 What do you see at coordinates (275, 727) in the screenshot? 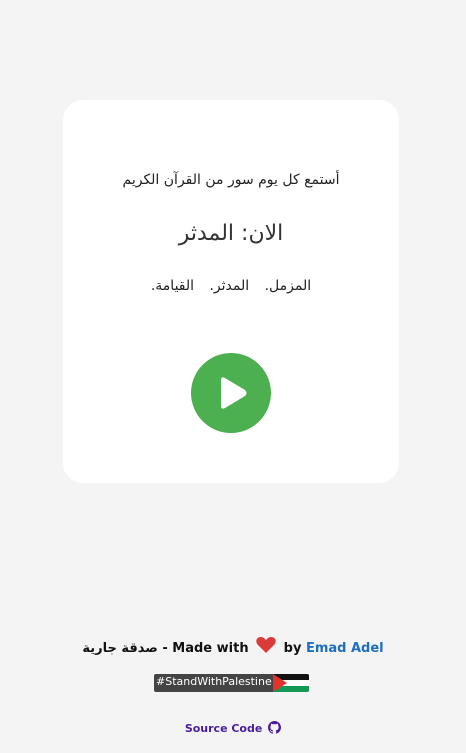
I see `github-icon` at bounding box center [275, 727].